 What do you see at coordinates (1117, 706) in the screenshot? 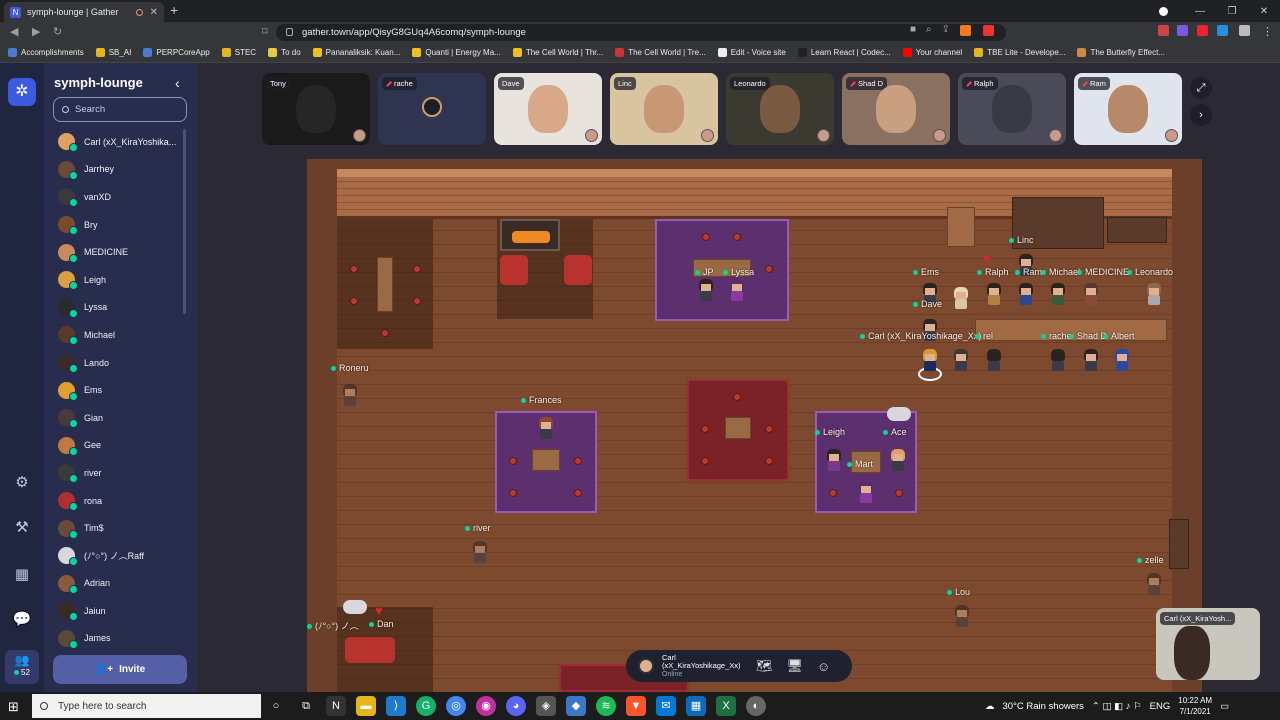
I see `tray-icons: ⌃ ◫ ◧ ♪ ⚐` at bounding box center [1117, 706].